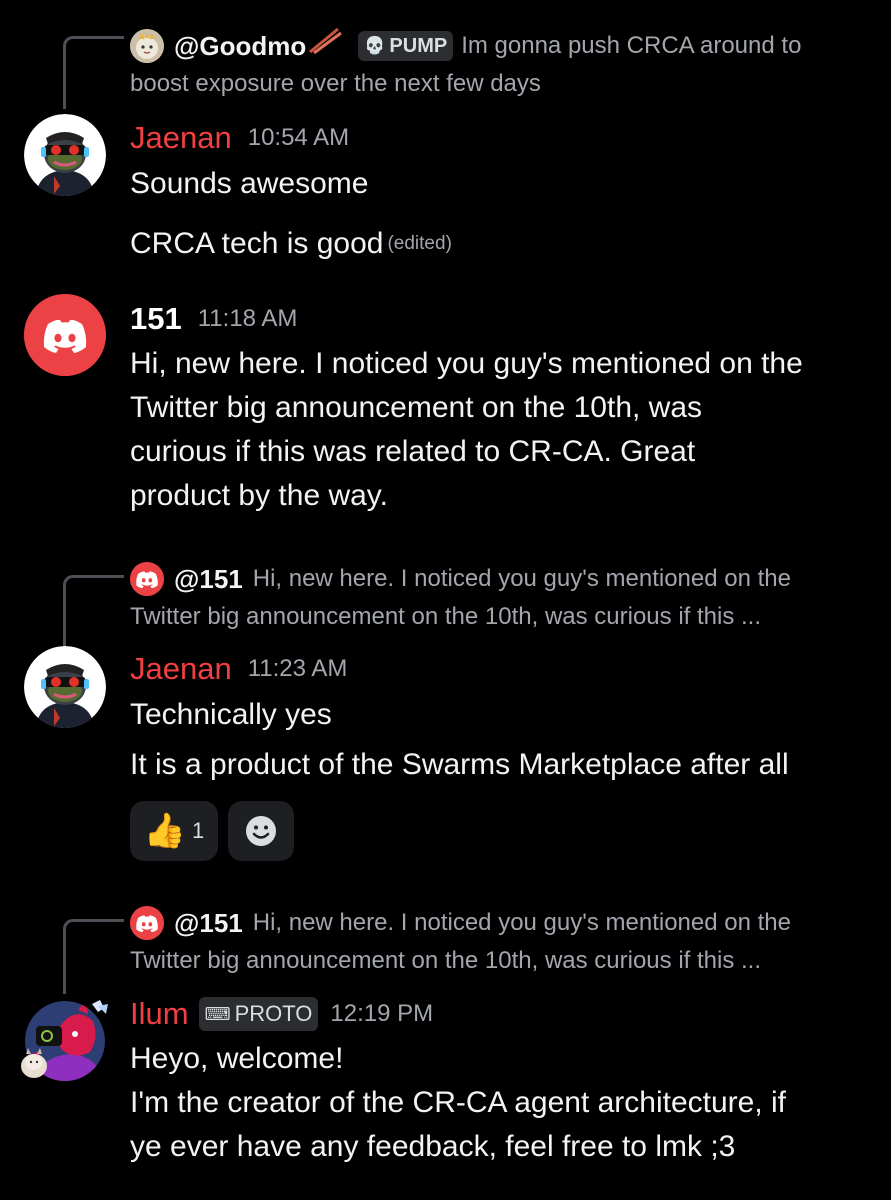 The image size is (891, 1200). I want to click on username: Ilum, so click(159, 1014).